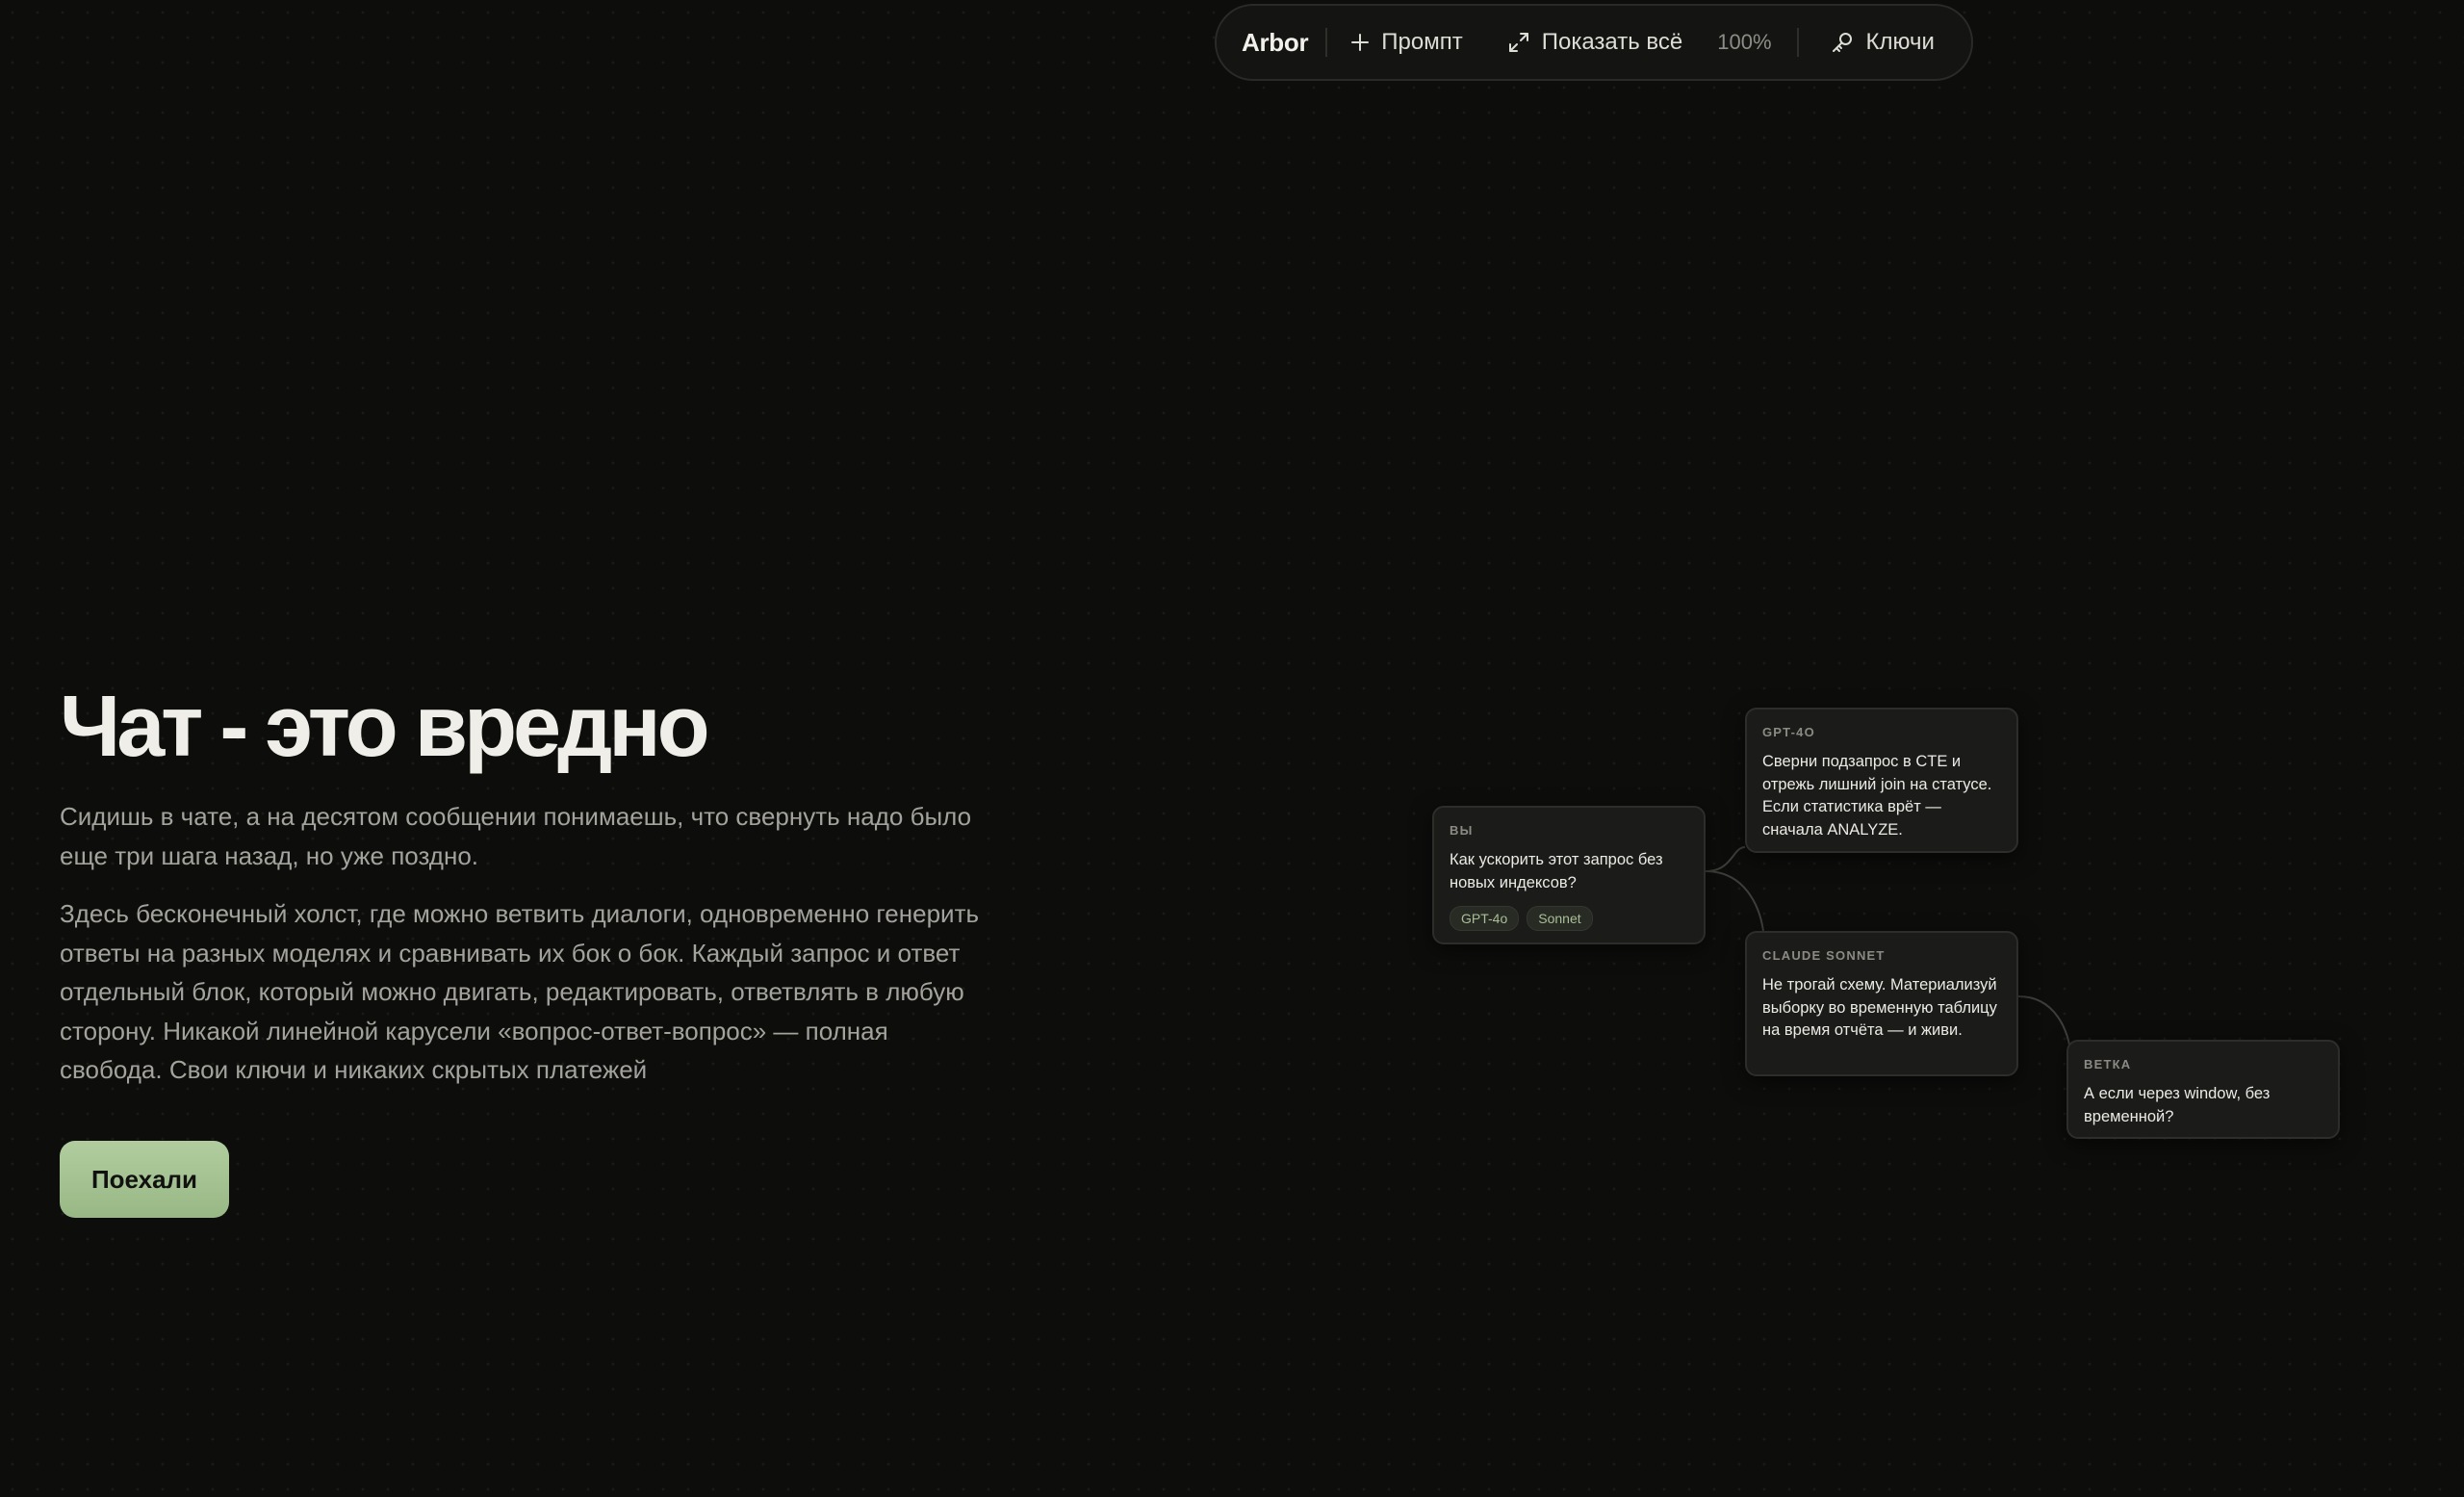 The image size is (2464, 1497). Describe the element at coordinates (1485, 918) in the screenshot. I see `model-chip-gpt4o: GPT-4o` at that location.